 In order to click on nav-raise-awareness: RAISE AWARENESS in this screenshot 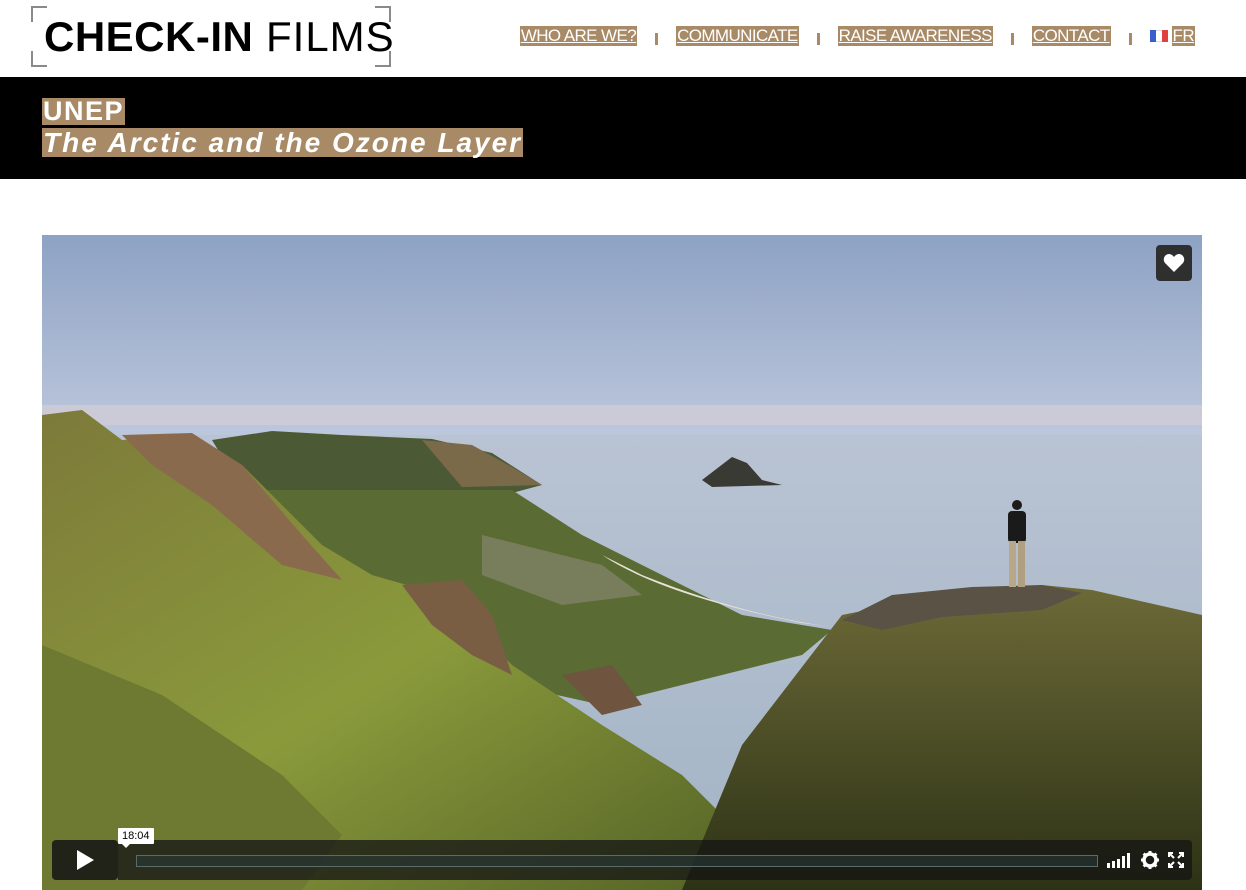, I will do `click(915, 36)`.